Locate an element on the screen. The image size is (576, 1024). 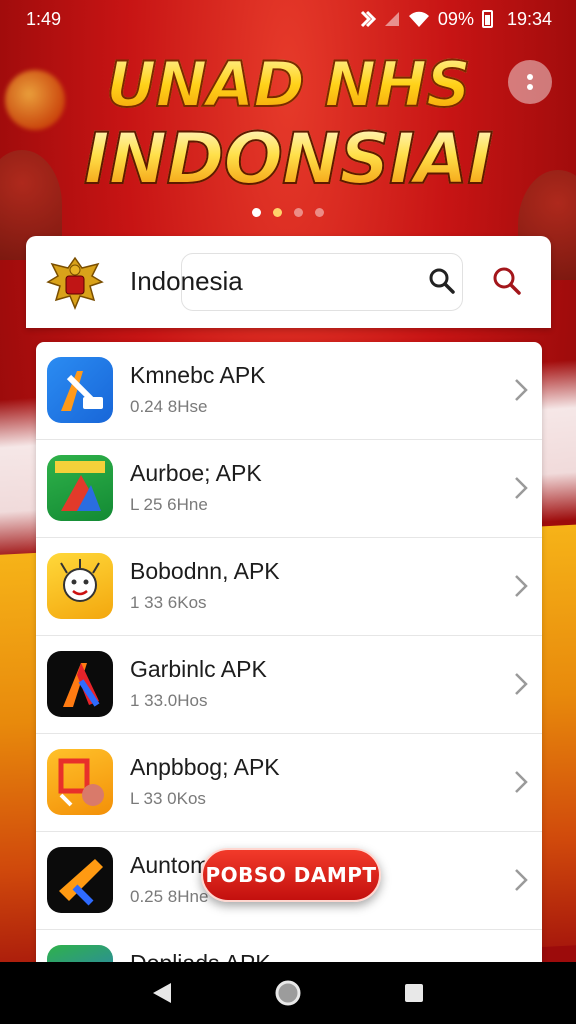
app-name: Anpbbog; APK is located at coordinates (205, 767).